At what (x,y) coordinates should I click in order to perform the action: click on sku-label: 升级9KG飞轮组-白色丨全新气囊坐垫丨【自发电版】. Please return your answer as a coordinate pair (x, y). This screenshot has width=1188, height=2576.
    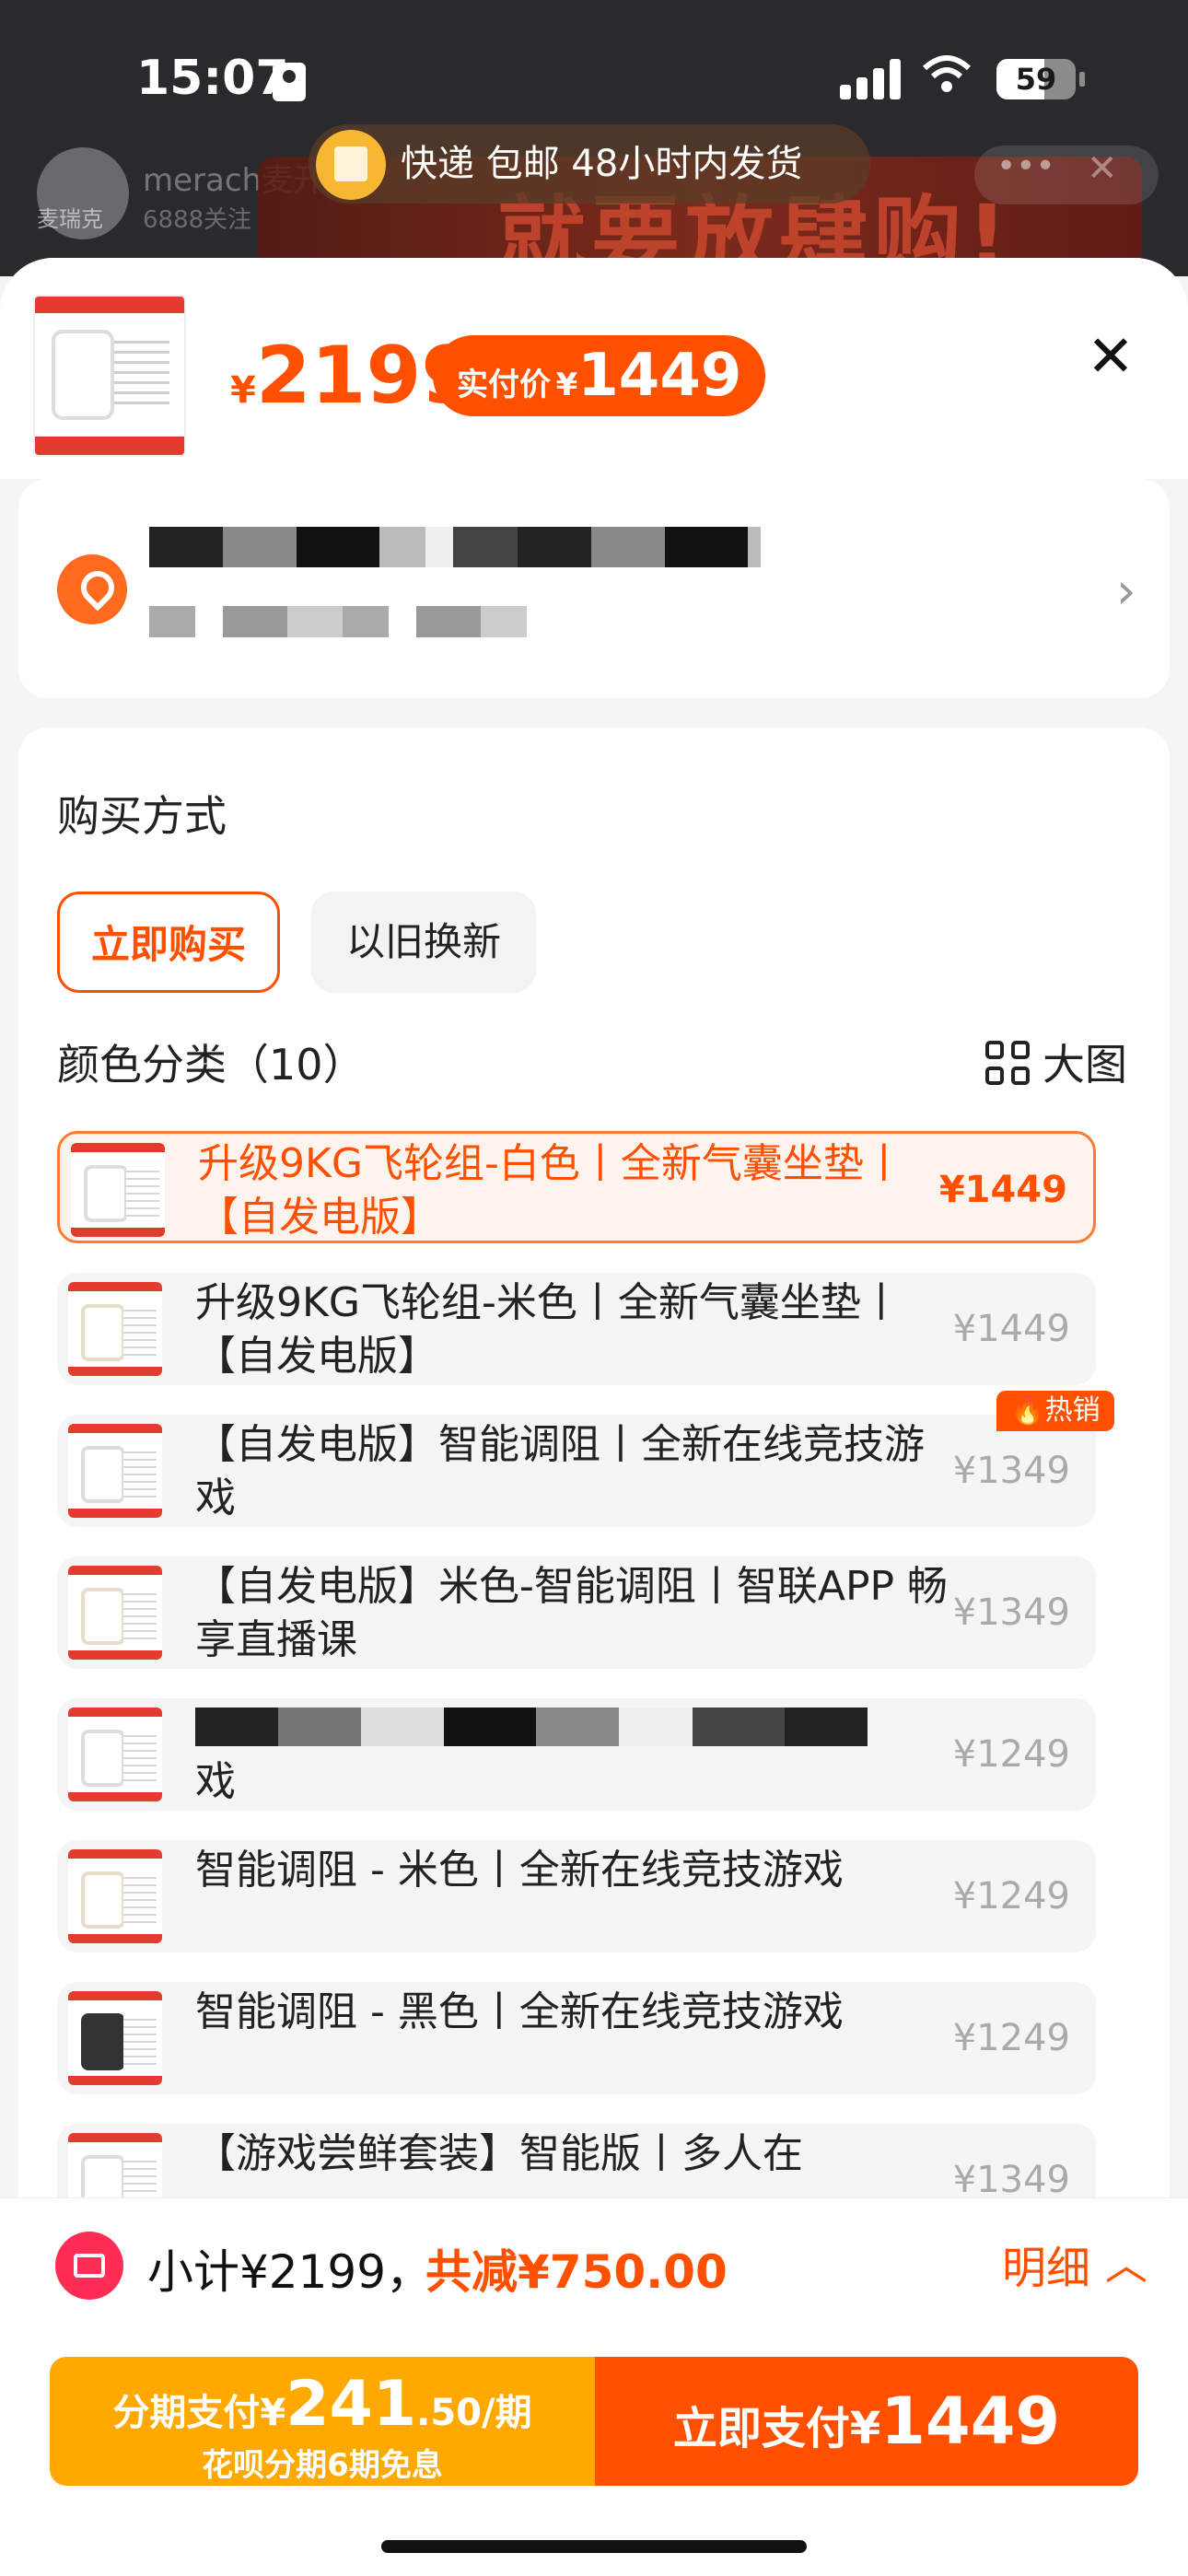
    Looking at the image, I should click on (551, 1190).